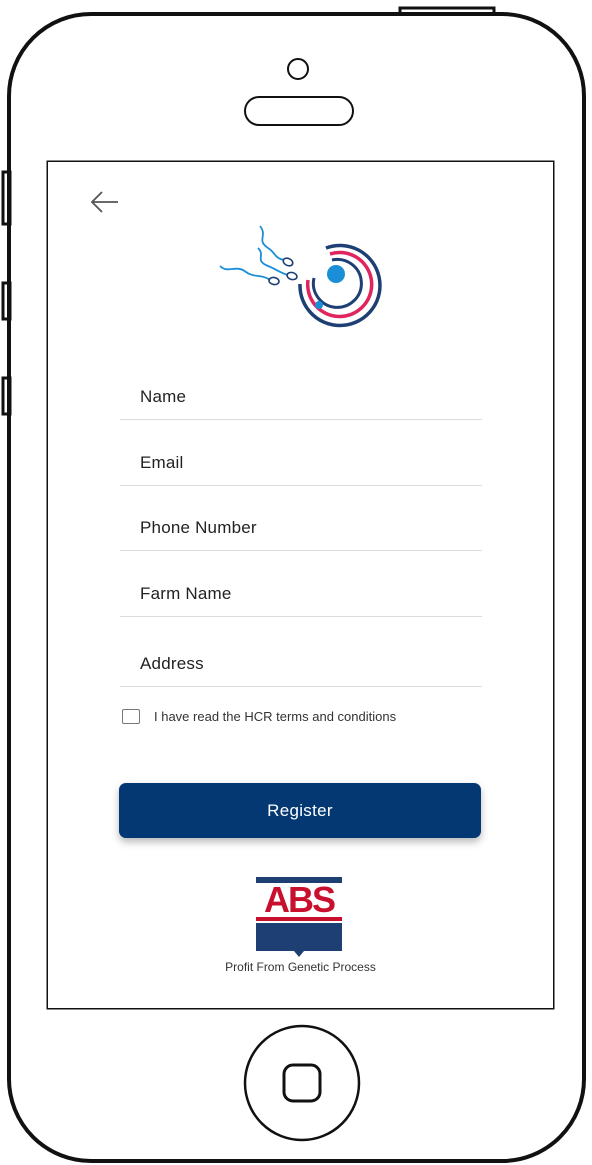 This screenshot has height=1165, width=592. What do you see at coordinates (163, 396) in the screenshot?
I see `name-field-label: Name` at bounding box center [163, 396].